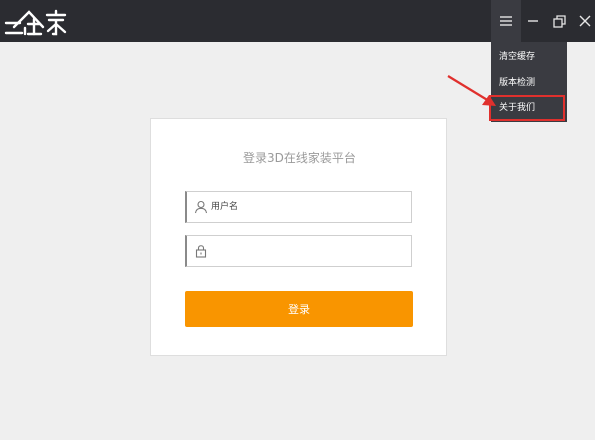 The image size is (595, 440). What do you see at coordinates (201, 251) in the screenshot?
I see `lock-icon` at bounding box center [201, 251].